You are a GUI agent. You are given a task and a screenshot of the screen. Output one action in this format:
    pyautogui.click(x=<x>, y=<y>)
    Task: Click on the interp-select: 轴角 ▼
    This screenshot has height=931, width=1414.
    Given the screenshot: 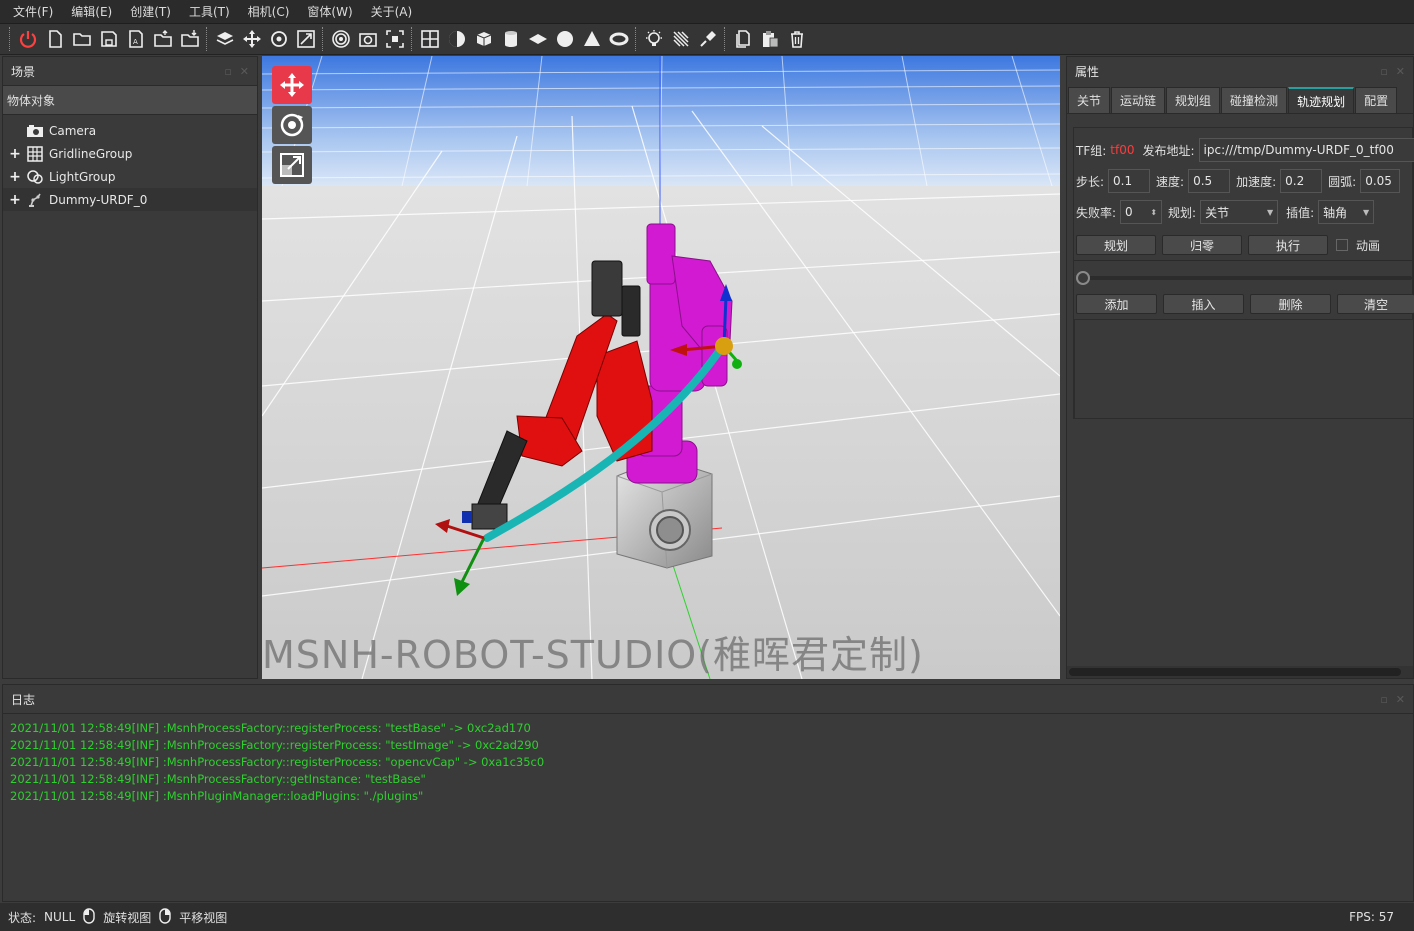 What is the action you would take?
    pyautogui.click(x=1346, y=212)
    